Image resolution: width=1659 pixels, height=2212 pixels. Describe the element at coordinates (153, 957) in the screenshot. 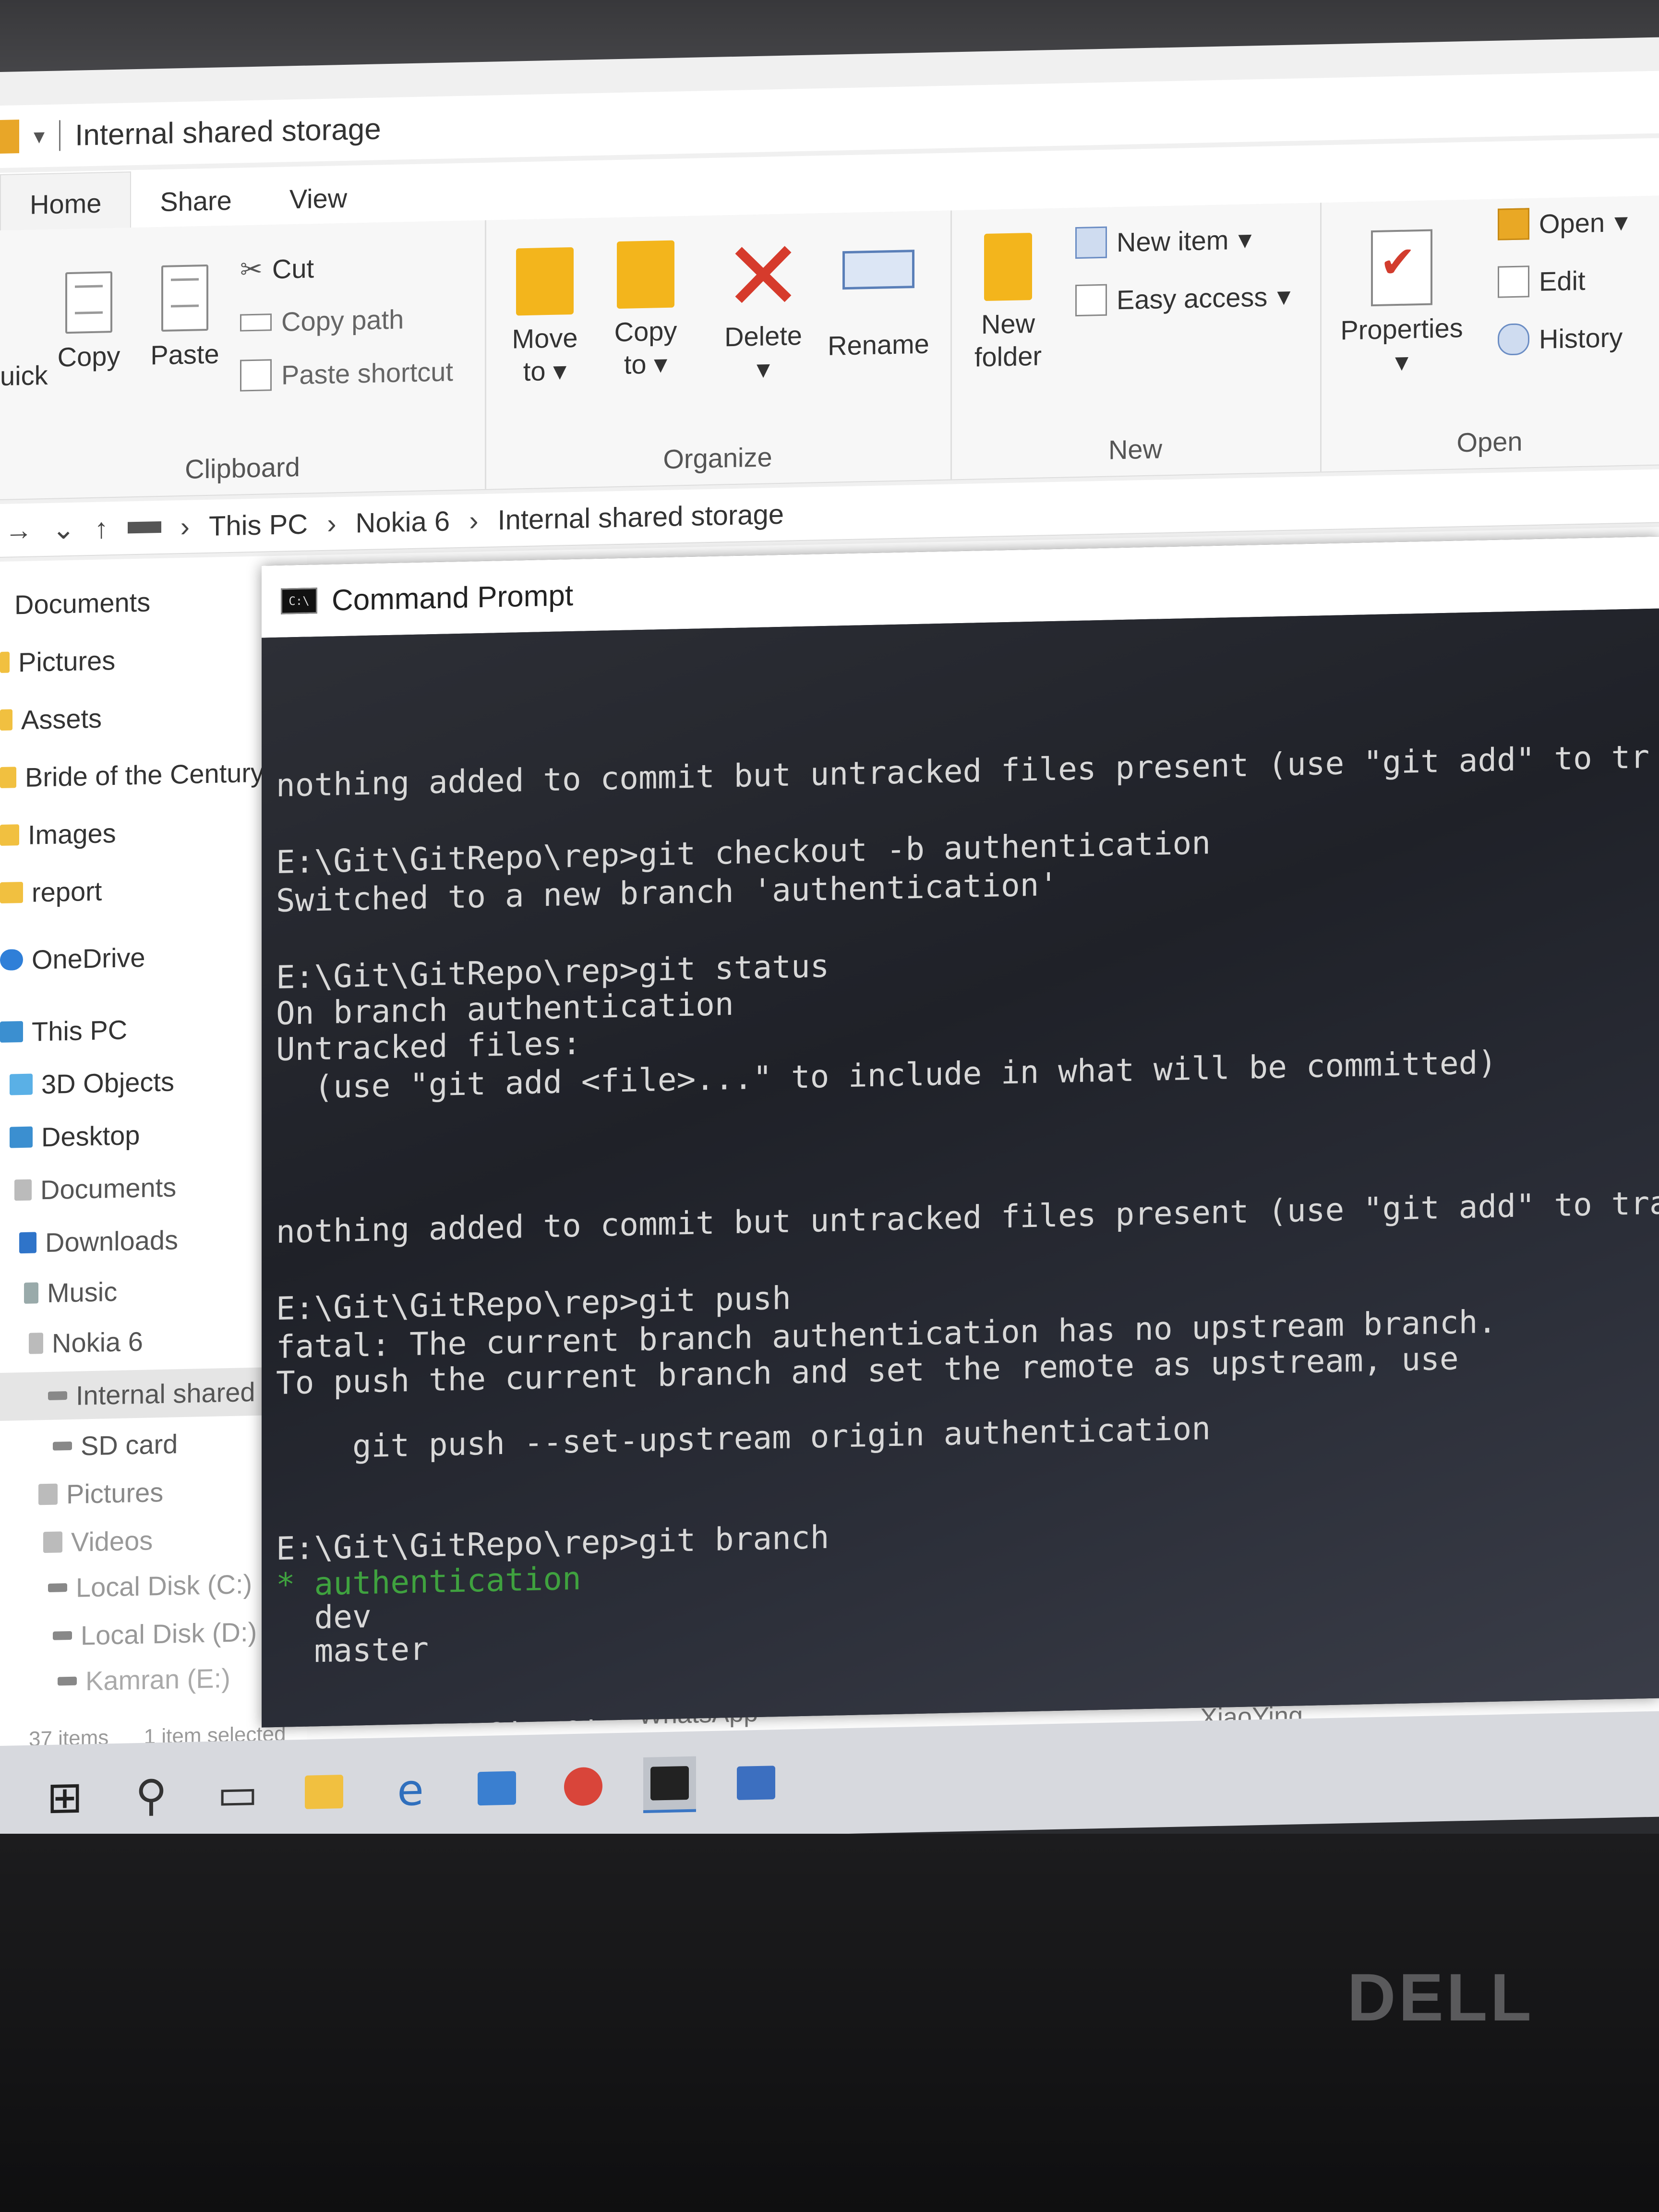

I see `nav-item-onedrive: OneDrive` at that location.